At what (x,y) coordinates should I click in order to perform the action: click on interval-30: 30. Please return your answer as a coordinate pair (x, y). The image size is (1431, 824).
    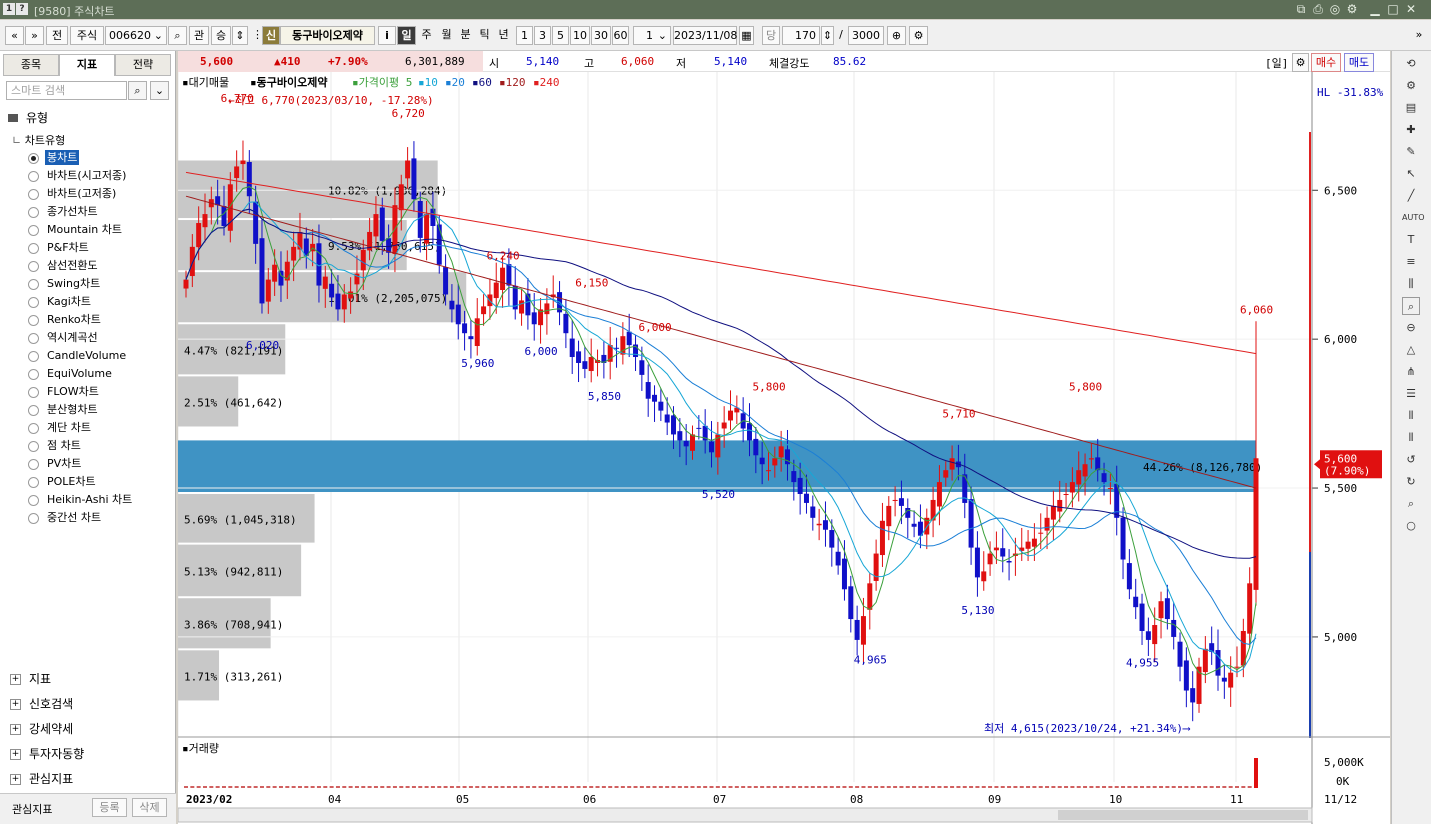
    Looking at the image, I should click on (601, 35).